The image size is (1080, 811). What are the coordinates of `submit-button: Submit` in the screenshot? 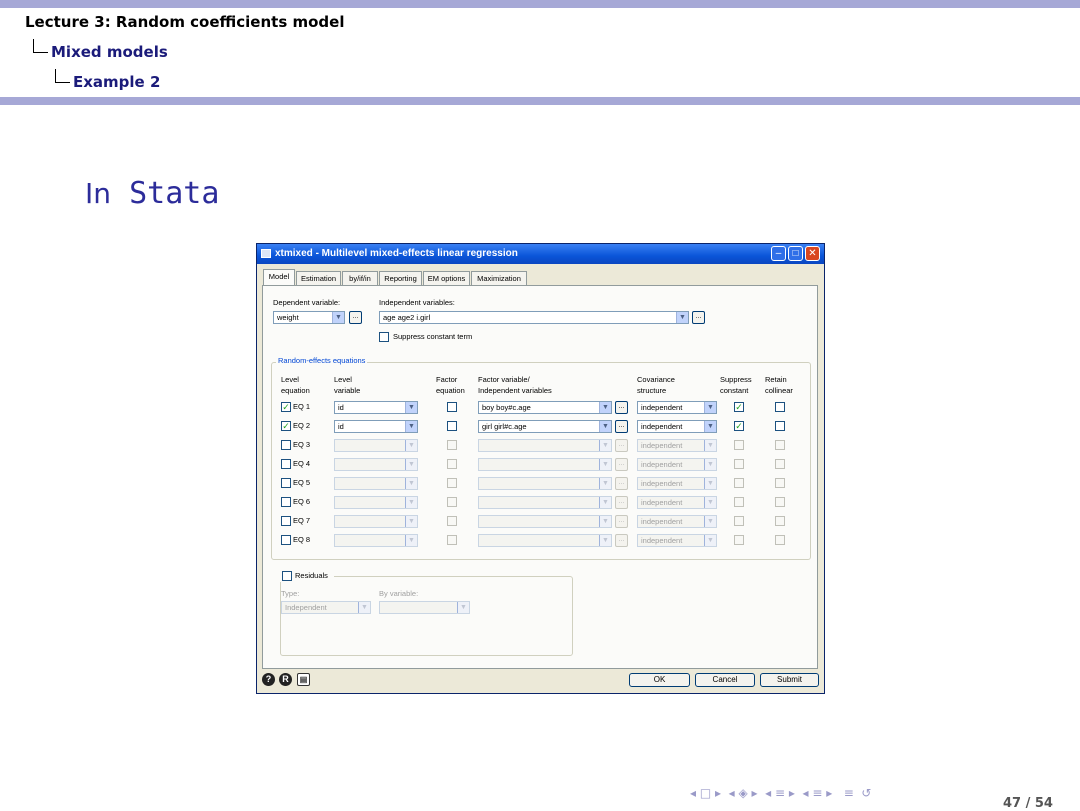 It's located at (789, 680).